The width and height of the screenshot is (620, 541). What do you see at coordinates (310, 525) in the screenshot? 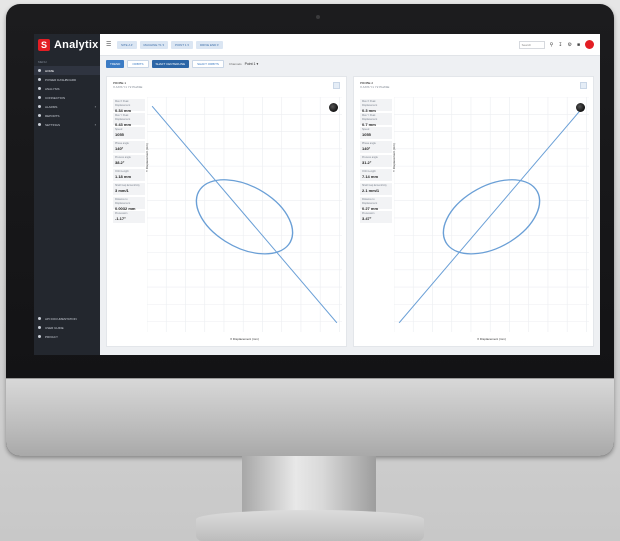
I see `monitor-base` at bounding box center [310, 525].